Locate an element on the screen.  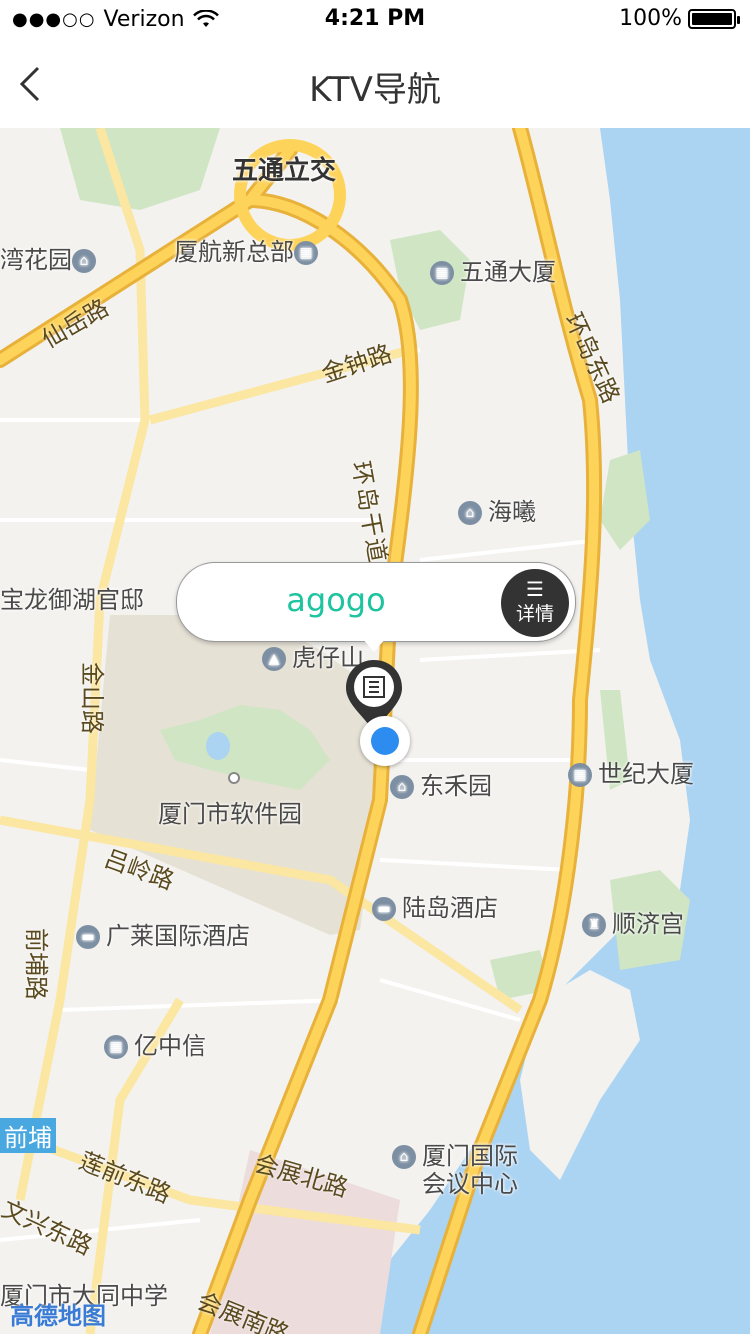
map-label-donghe: ⌂ 东禾园 is located at coordinates (441, 783).